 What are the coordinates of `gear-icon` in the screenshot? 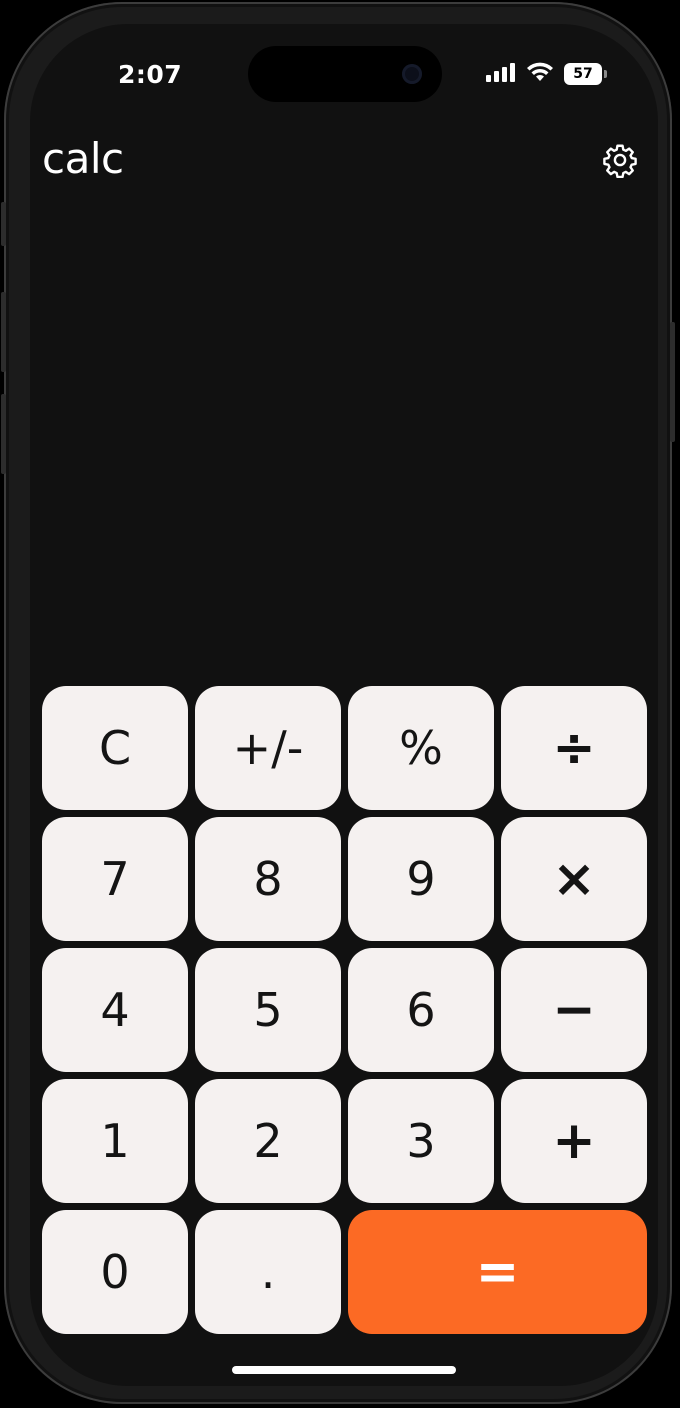 It's located at (620, 162).